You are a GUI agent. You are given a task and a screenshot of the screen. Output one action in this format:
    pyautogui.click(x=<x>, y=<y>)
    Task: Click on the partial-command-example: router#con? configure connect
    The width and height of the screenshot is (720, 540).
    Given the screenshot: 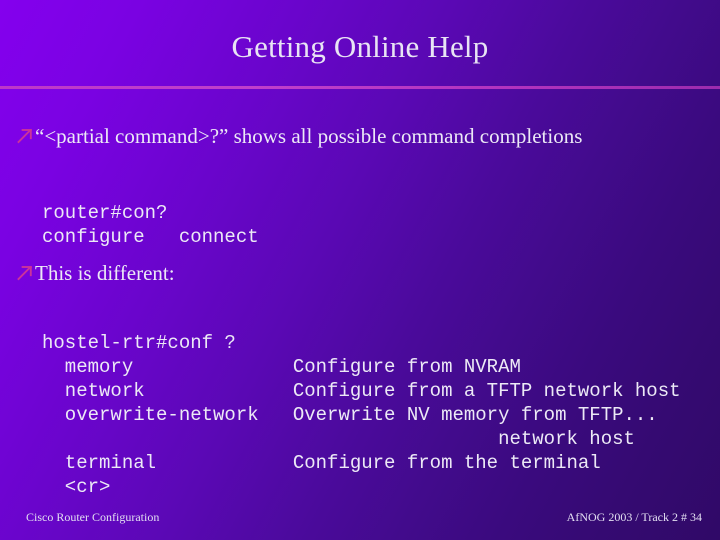 What is the action you would take?
    pyautogui.click(x=150, y=225)
    